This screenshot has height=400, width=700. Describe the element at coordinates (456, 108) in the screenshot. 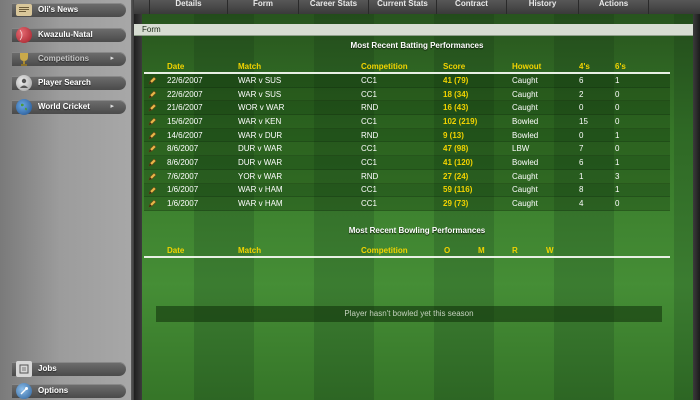

I see `cell-score: 16 (43)` at that location.